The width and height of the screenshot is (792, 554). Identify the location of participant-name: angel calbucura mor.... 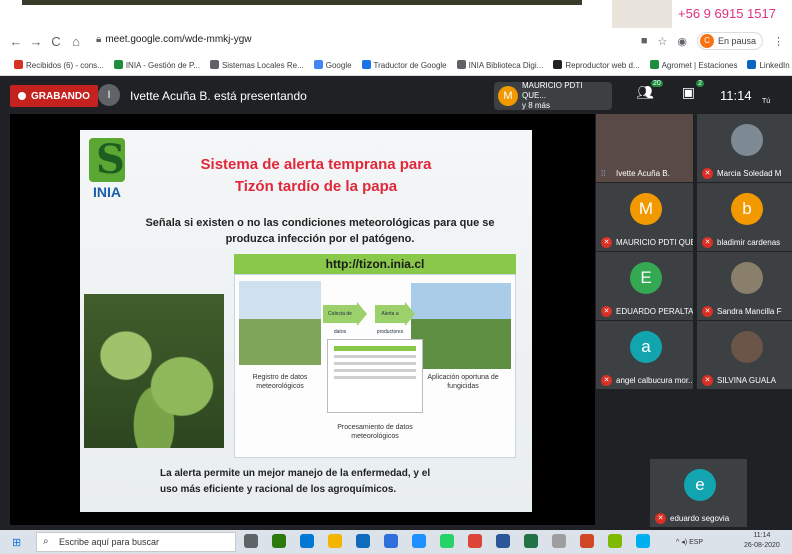
(654, 380).